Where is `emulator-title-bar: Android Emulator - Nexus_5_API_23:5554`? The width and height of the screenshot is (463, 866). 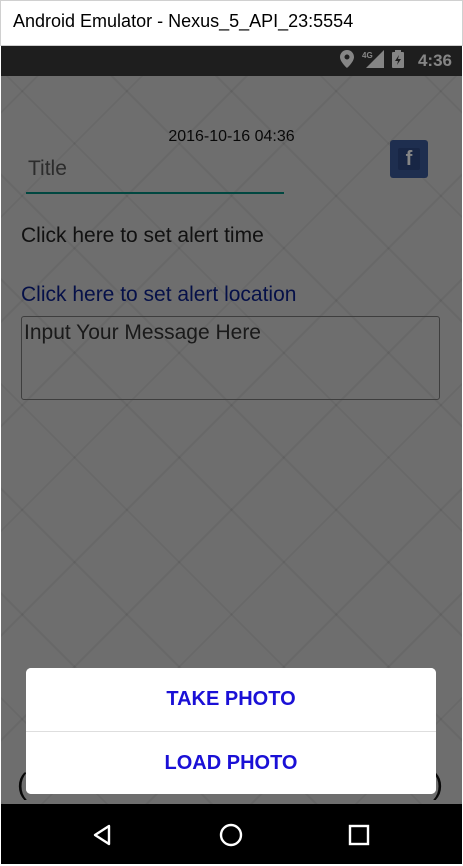
emulator-title-bar: Android Emulator - Nexus_5_API_23:5554 is located at coordinates (231, 23).